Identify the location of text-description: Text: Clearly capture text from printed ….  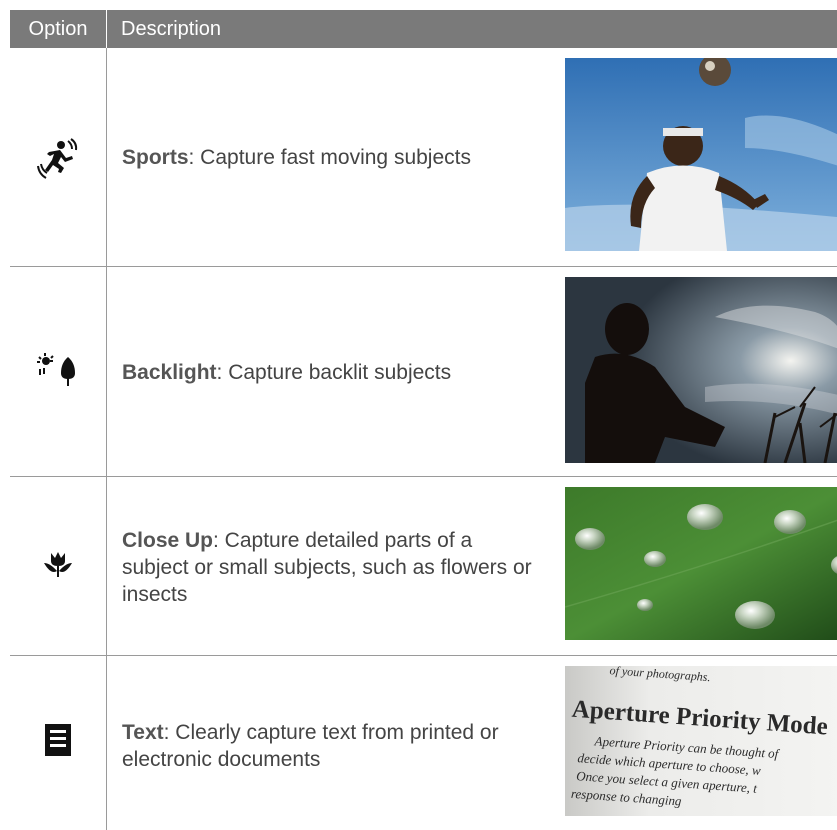
(337, 746).